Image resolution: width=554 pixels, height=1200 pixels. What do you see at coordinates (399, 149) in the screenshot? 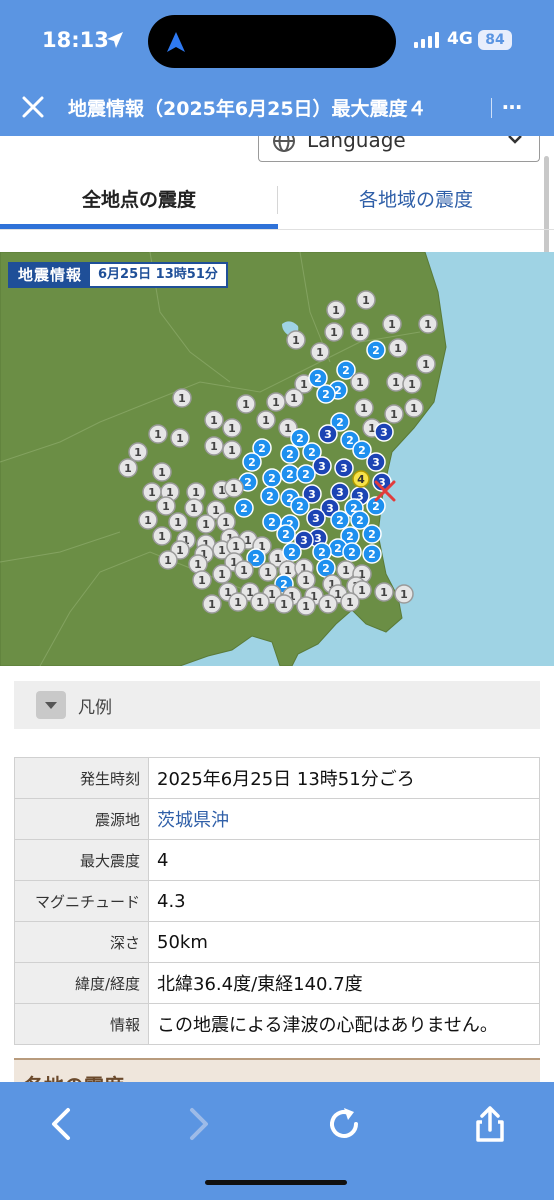
I see `language-select: Language` at bounding box center [399, 149].